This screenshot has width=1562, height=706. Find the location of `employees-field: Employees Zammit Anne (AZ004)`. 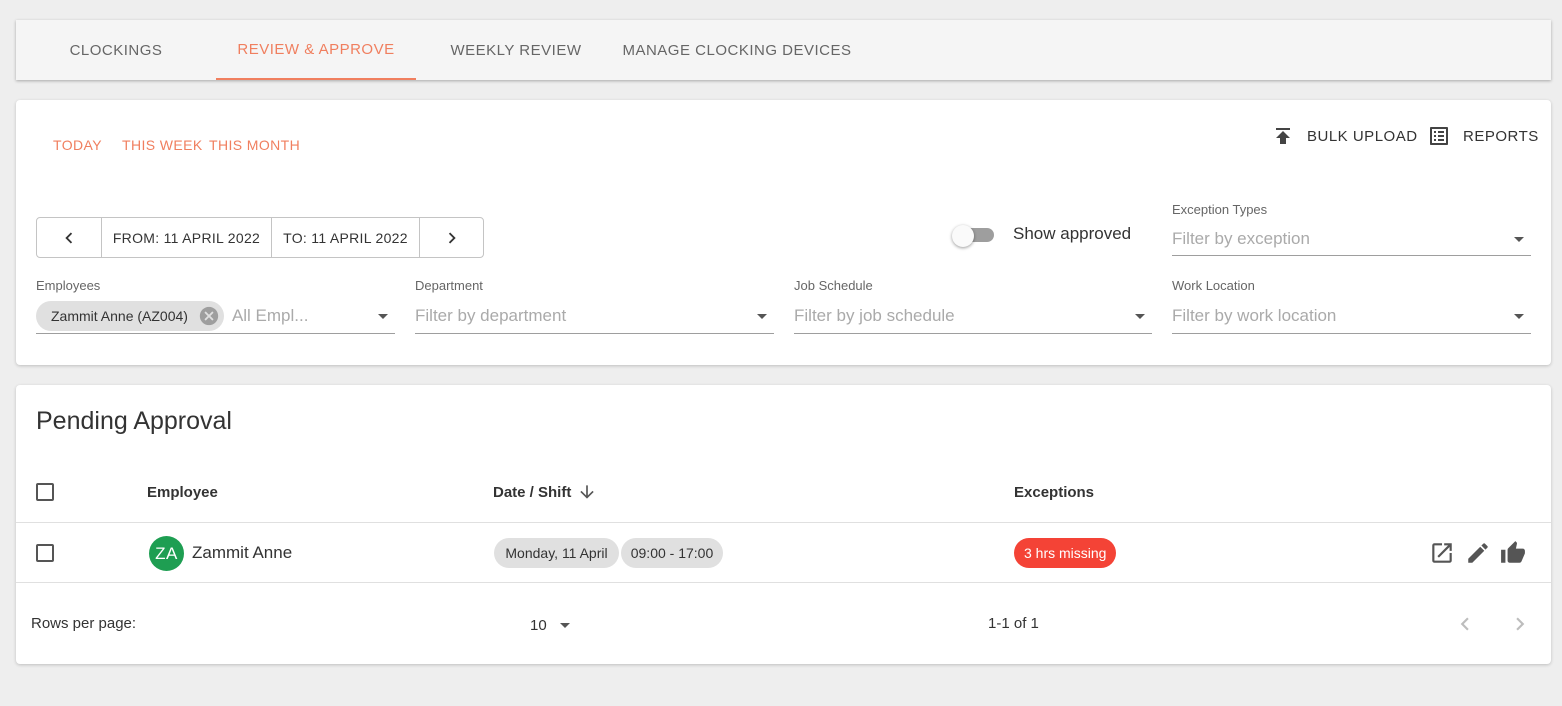

employees-field: Employees Zammit Anne (AZ004) is located at coordinates (215, 306).